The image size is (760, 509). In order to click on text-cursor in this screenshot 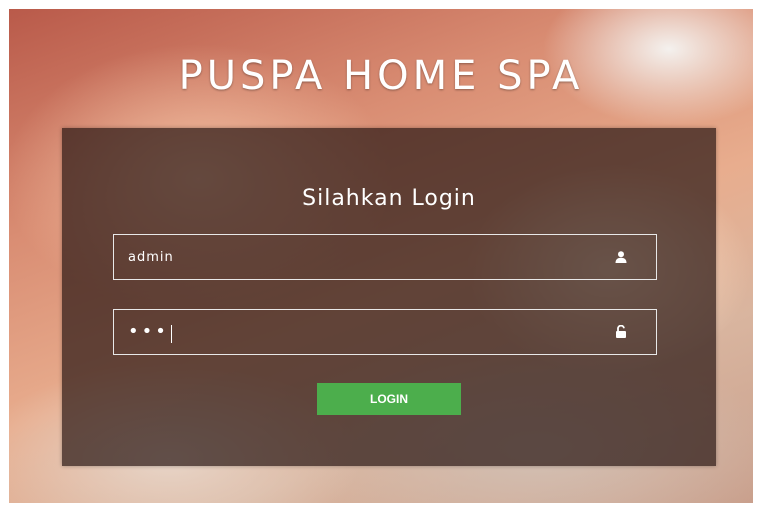, I will do `click(171, 333)`.